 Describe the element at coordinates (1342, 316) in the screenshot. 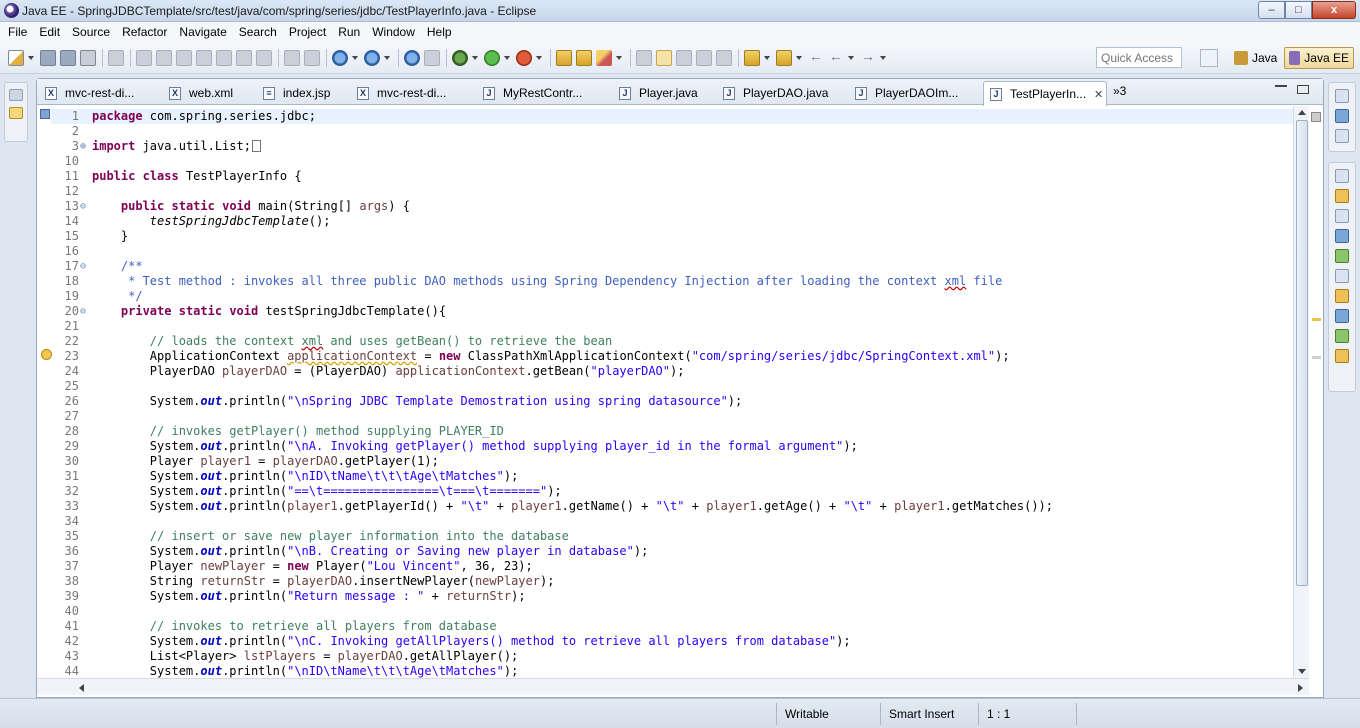

I see `console-icon` at that location.